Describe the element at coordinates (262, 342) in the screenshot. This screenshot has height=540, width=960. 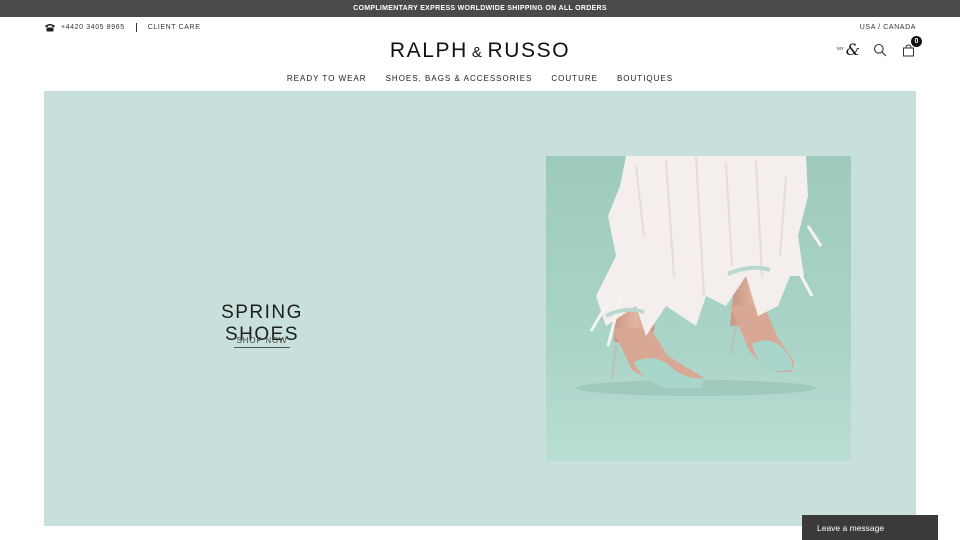
I see `shop-now-link: SHOP NOW` at that location.